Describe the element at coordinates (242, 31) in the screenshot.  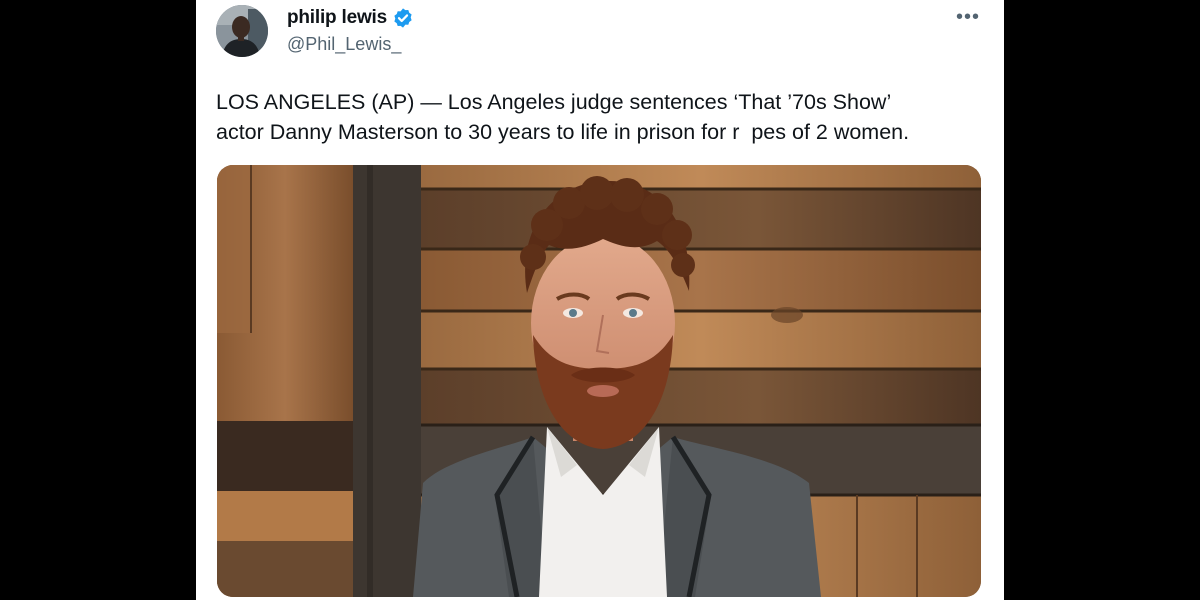
I see `author-avatar` at that location.